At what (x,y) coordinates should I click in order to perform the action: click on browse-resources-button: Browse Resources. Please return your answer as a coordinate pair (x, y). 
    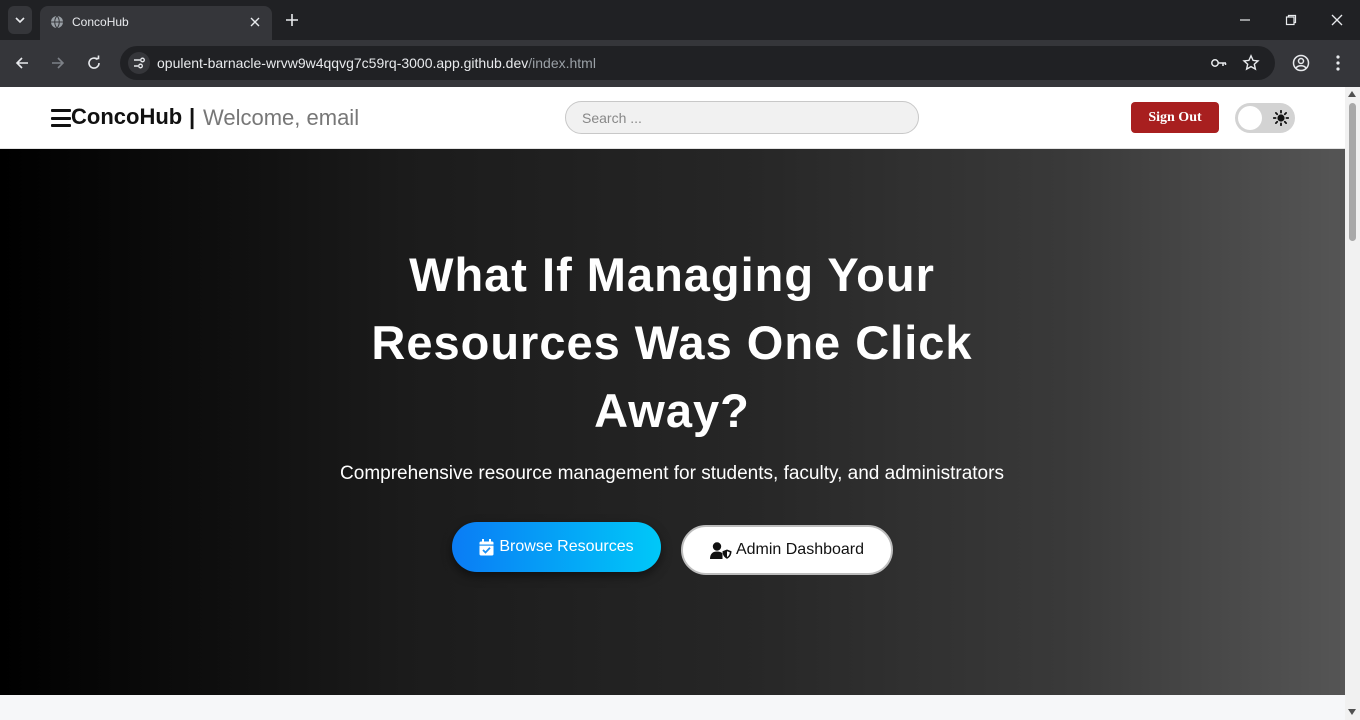
    Looking at the image, I should click on (556, 547).